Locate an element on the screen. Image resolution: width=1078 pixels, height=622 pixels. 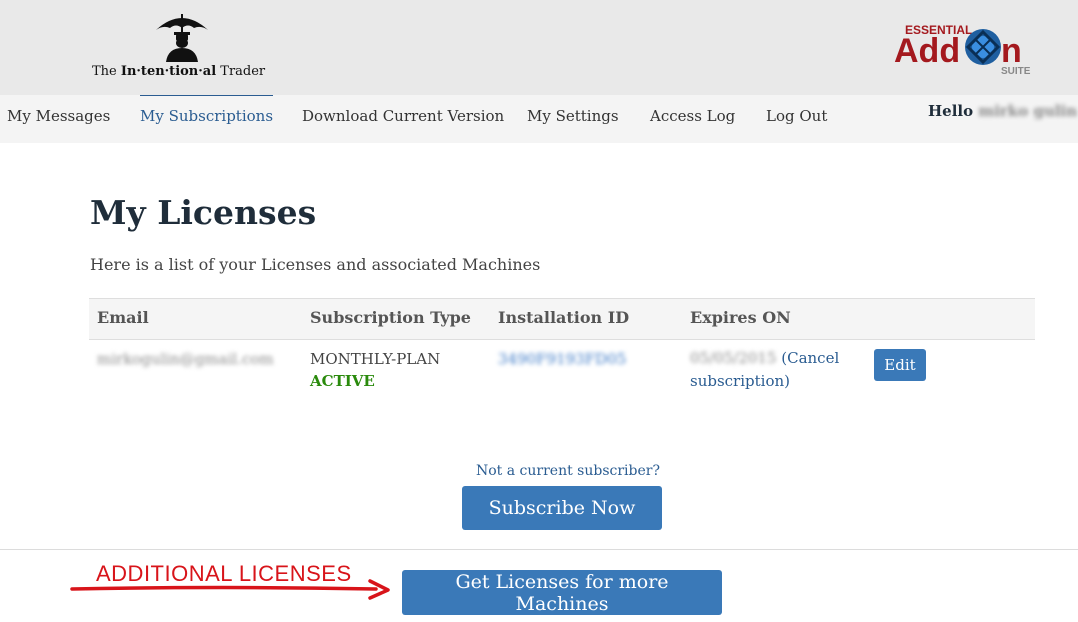
expires-cell: 05/05/2015 (Cancel subscription) is located at coordinates (765, 370).